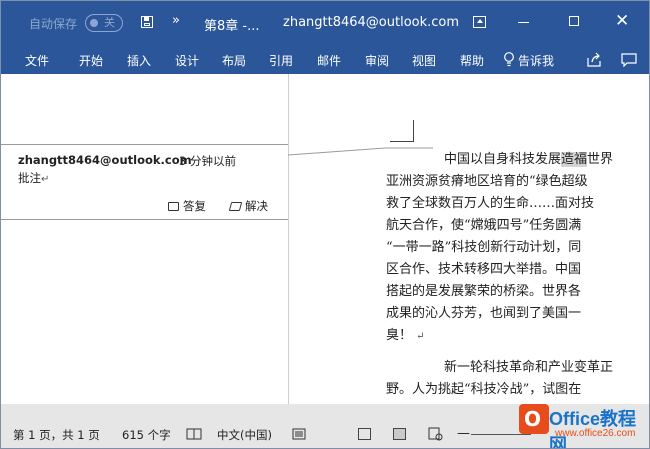 The image size is (650, 449). I want to click on macro-recording-icon, so click(299, 434).